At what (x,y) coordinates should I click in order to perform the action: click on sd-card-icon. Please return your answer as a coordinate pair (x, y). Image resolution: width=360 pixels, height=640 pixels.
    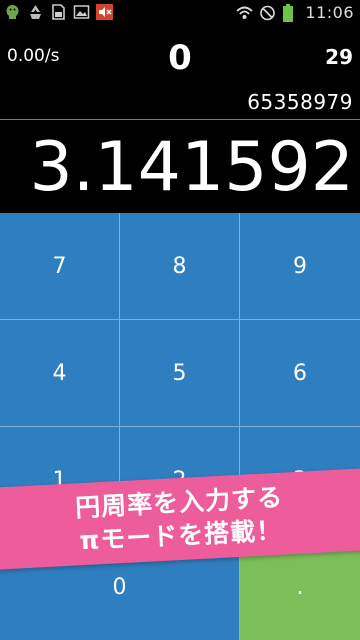
    Looking at the image, I should click on (58, 12).